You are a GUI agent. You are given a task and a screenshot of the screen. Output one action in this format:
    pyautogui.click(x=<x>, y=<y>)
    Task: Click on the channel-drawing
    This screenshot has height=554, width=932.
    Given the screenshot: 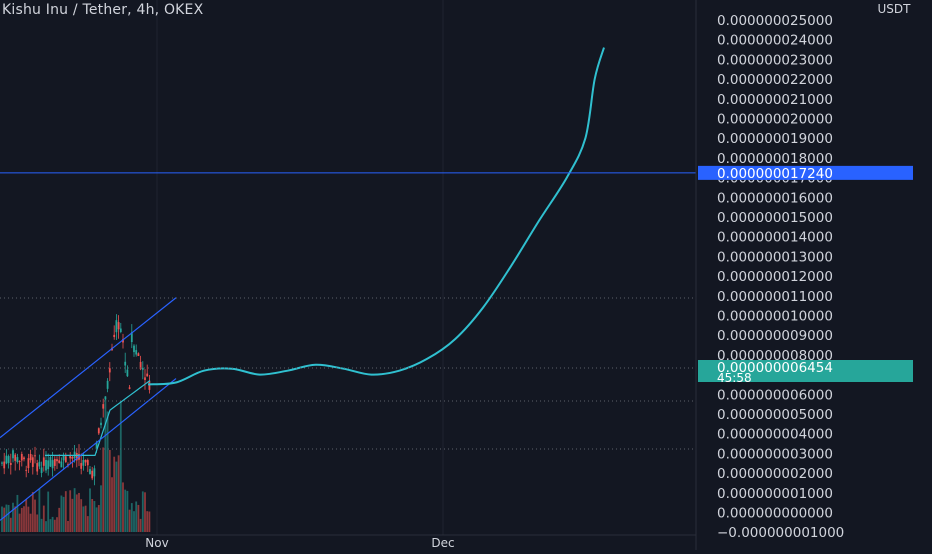 What is the action you would take?
    pyautogui.click(x=88, y=409)
    